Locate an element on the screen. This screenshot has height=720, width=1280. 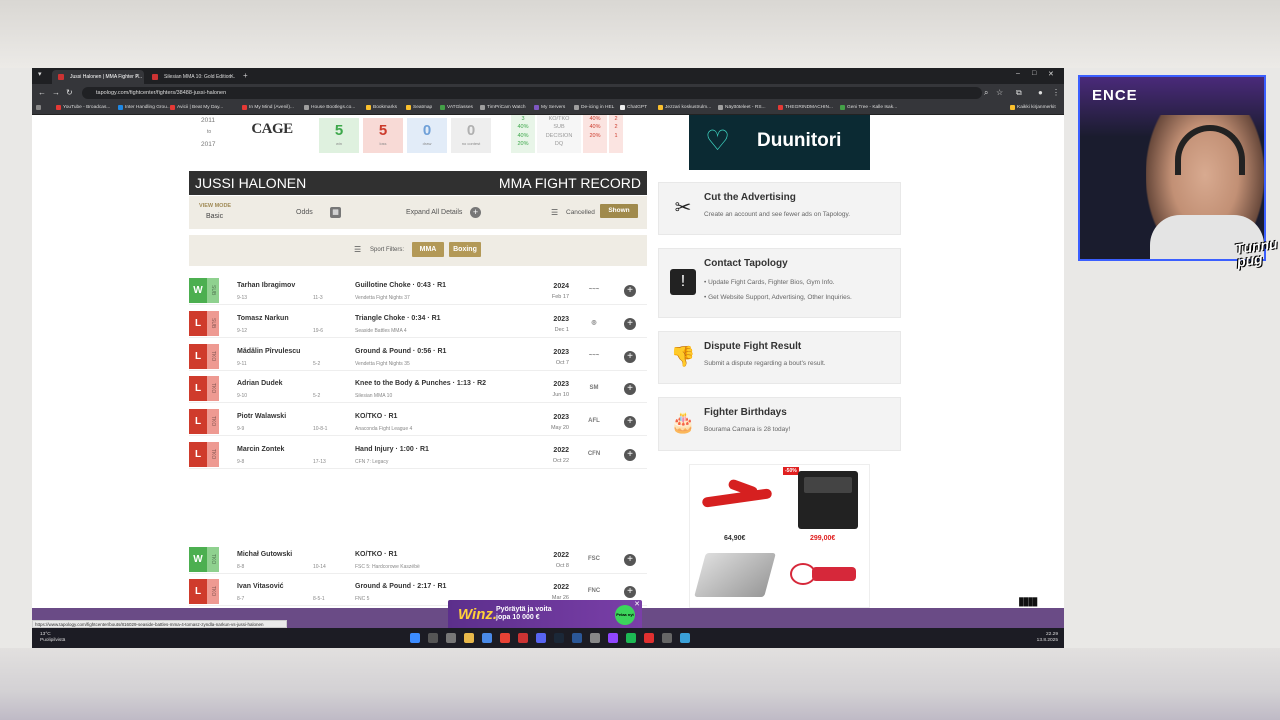
profile-avatar-icon: ● is located at coordinates (1040, 92).